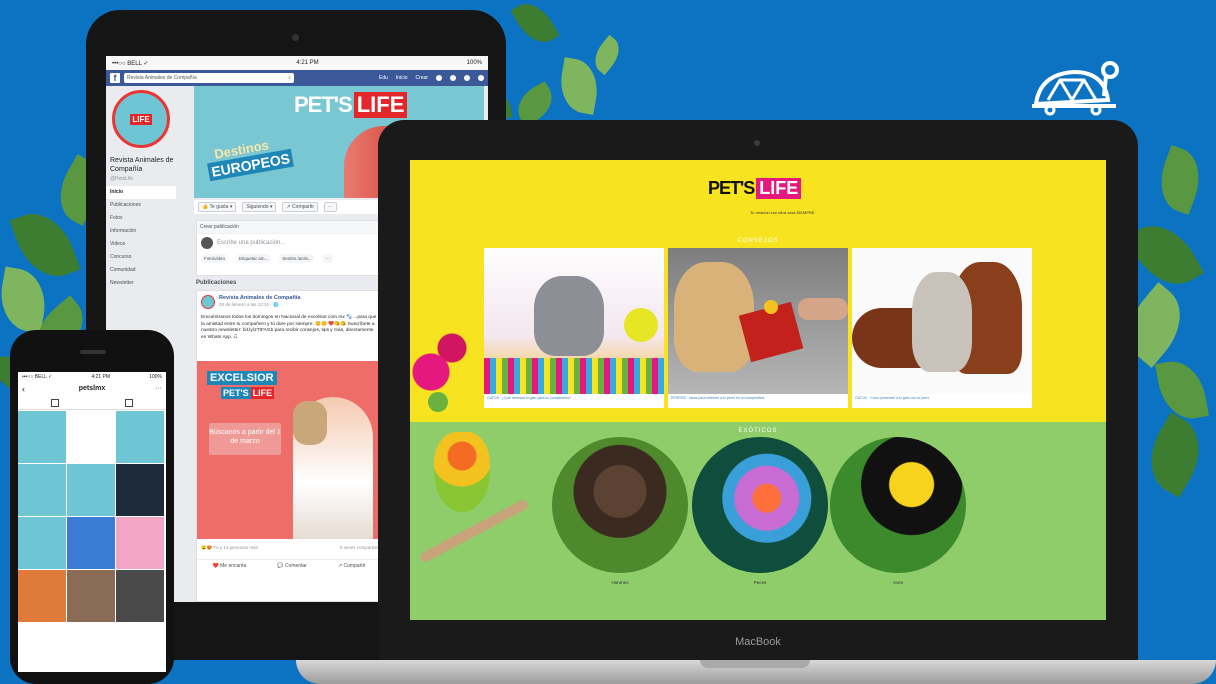 The height and width of the screenshot is (684, 1216). I want to click on help-icon, so click(481, 78).